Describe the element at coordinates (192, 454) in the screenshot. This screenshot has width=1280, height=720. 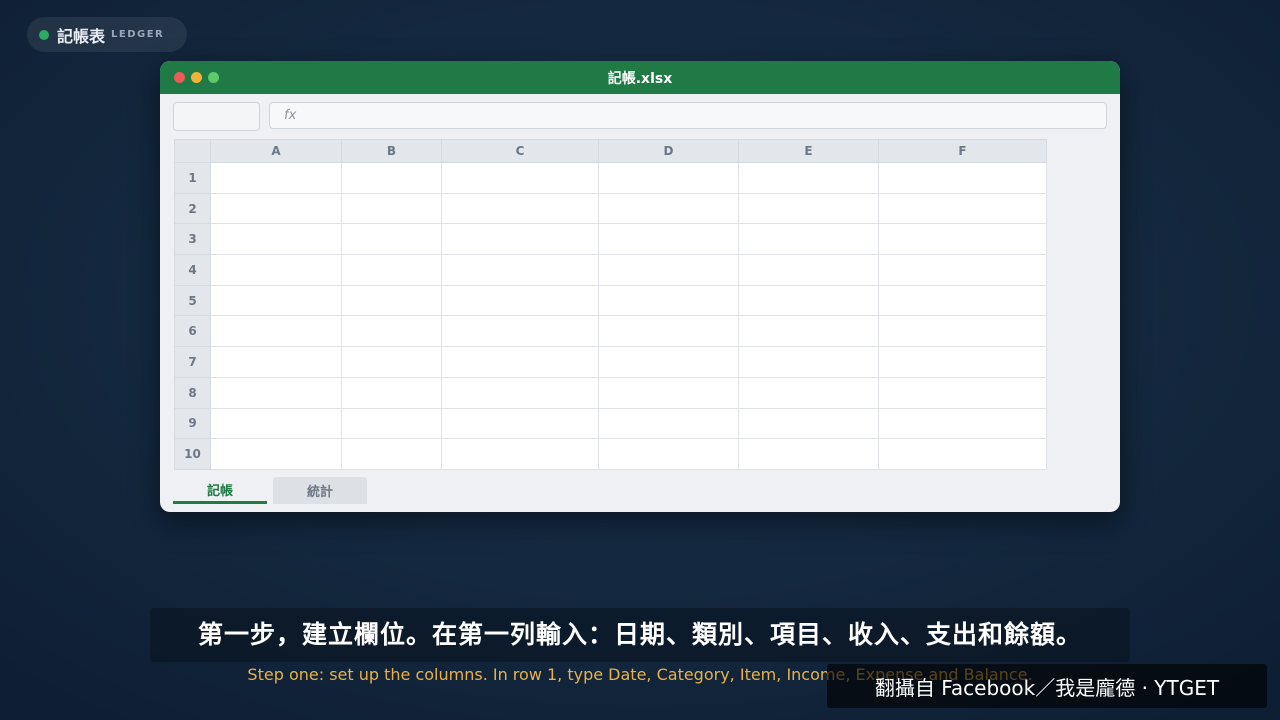
I see `row-header: 10` at that location.